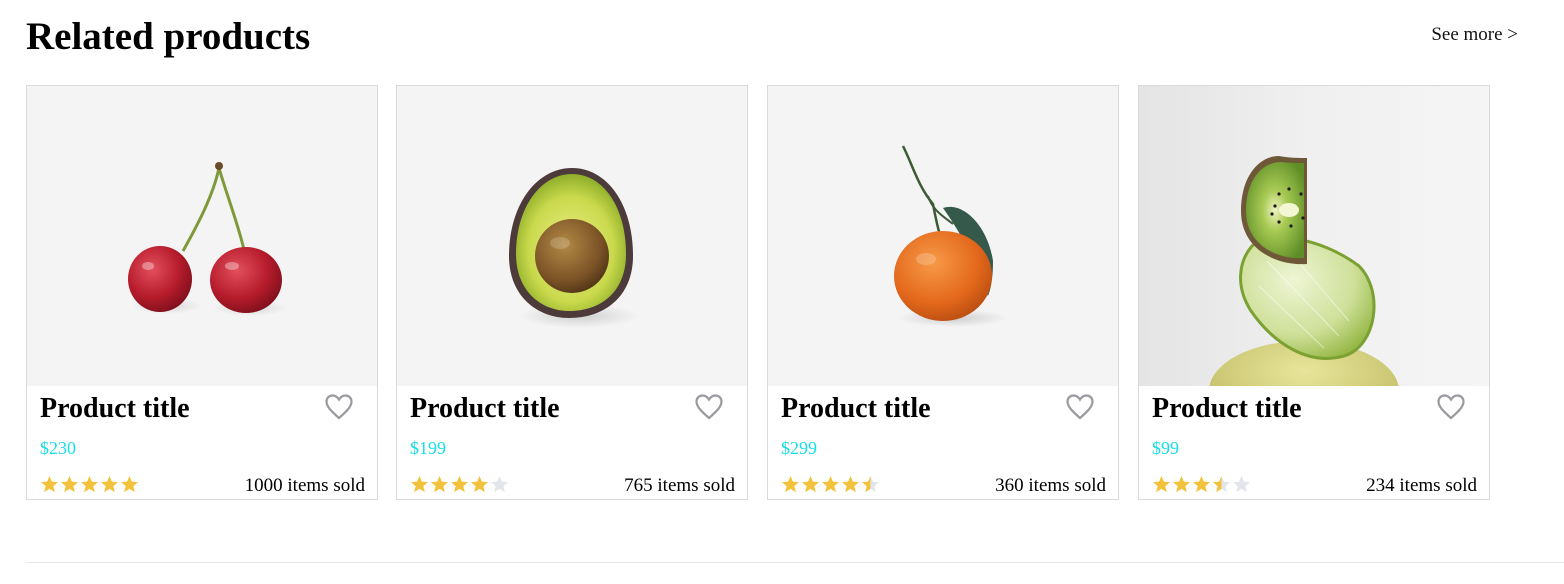 This screenshot has width=1564, height=584. Describe the element at coordinates (58, 448) in the screenshot. I see `product-price: $230` at that location.